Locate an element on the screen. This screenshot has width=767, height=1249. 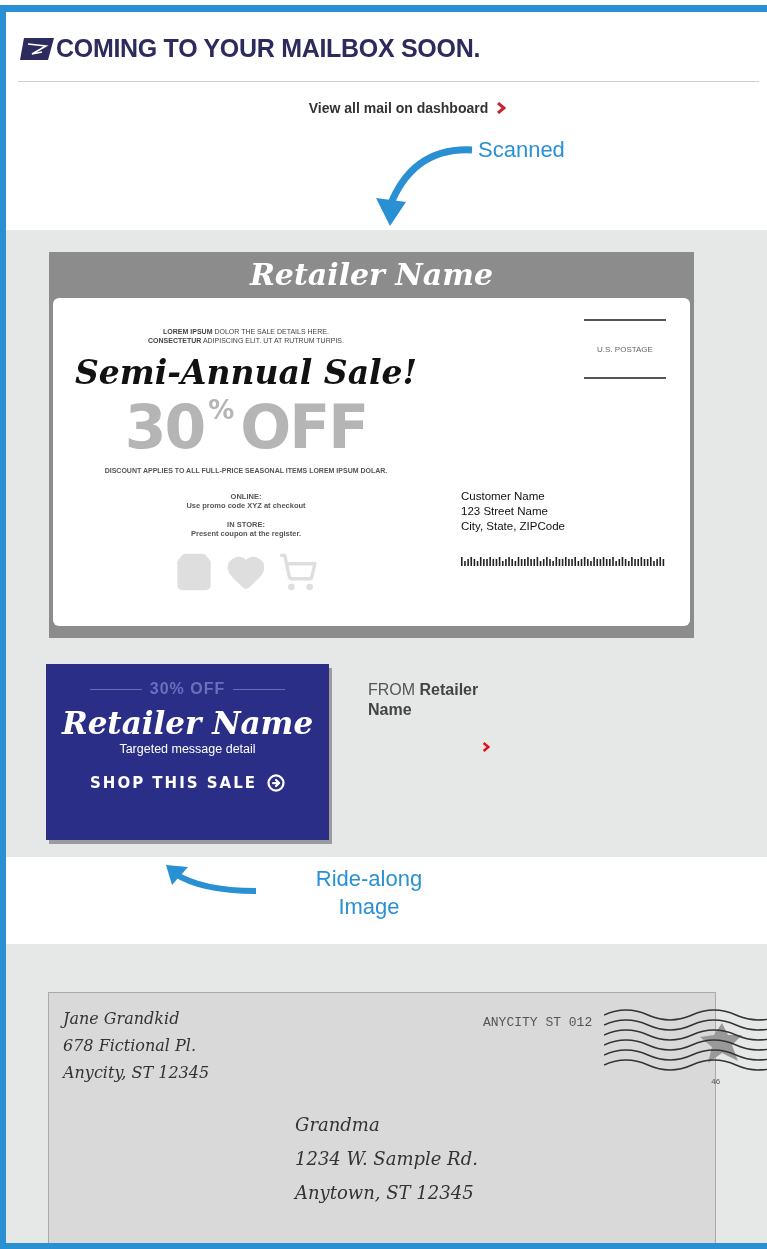
recipient-address: Customer Name 123 Street Name City, State, ZIPCode is located at coordinates (513, 511).